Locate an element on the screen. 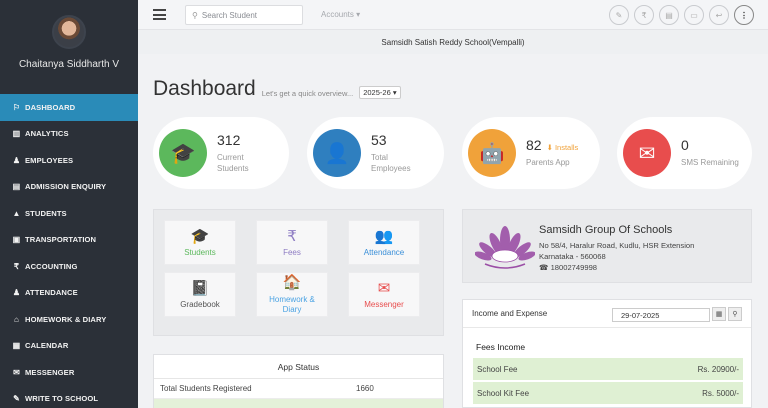 The width and height of the screenshot is (768, 408). school-logo is located at coordinates (505, 247).